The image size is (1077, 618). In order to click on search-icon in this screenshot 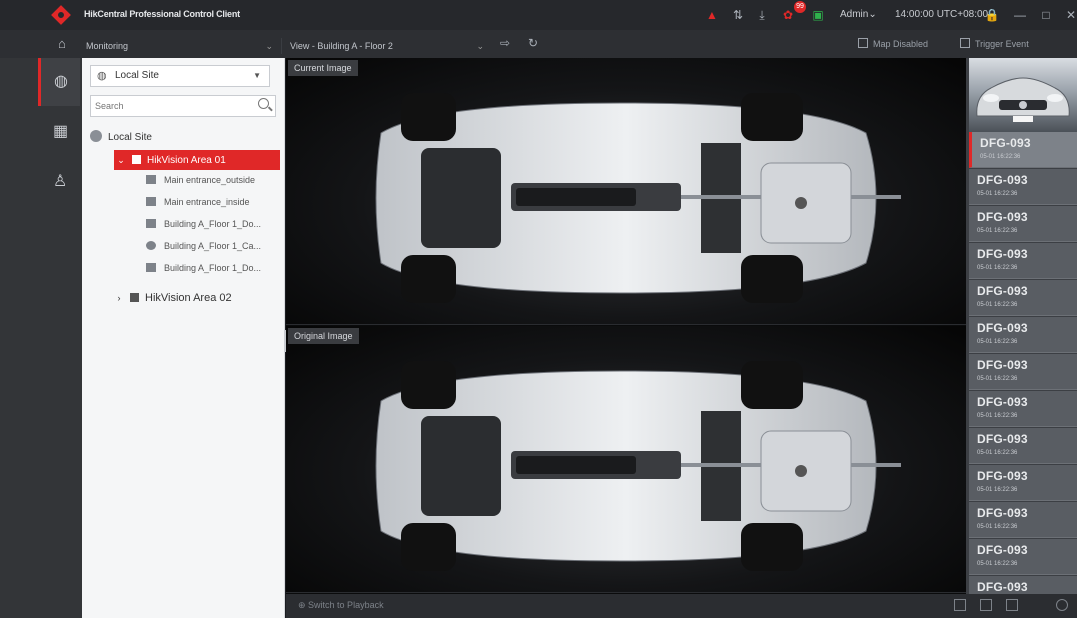, I will do `click(263, 103)`.